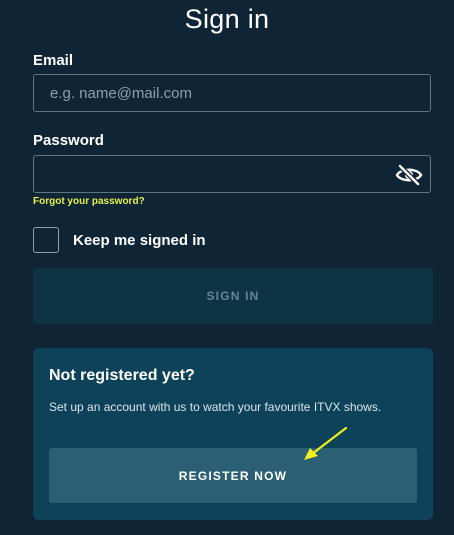 Image resolution: width=454 pixels, height=535 pixels. Describe the element at coordinates (122, 375) in the screenshot. I see `register-heading: Not registered yet?` at that location.